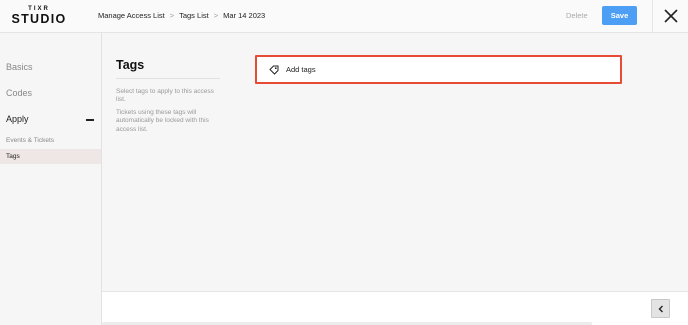 Image resolution: width=688 pixels, height=325 pixels. What do you see at coordinates (438, 69) in the screenshot?
I see `add-tags-button: Add tags` at bounding box center [438, 69].